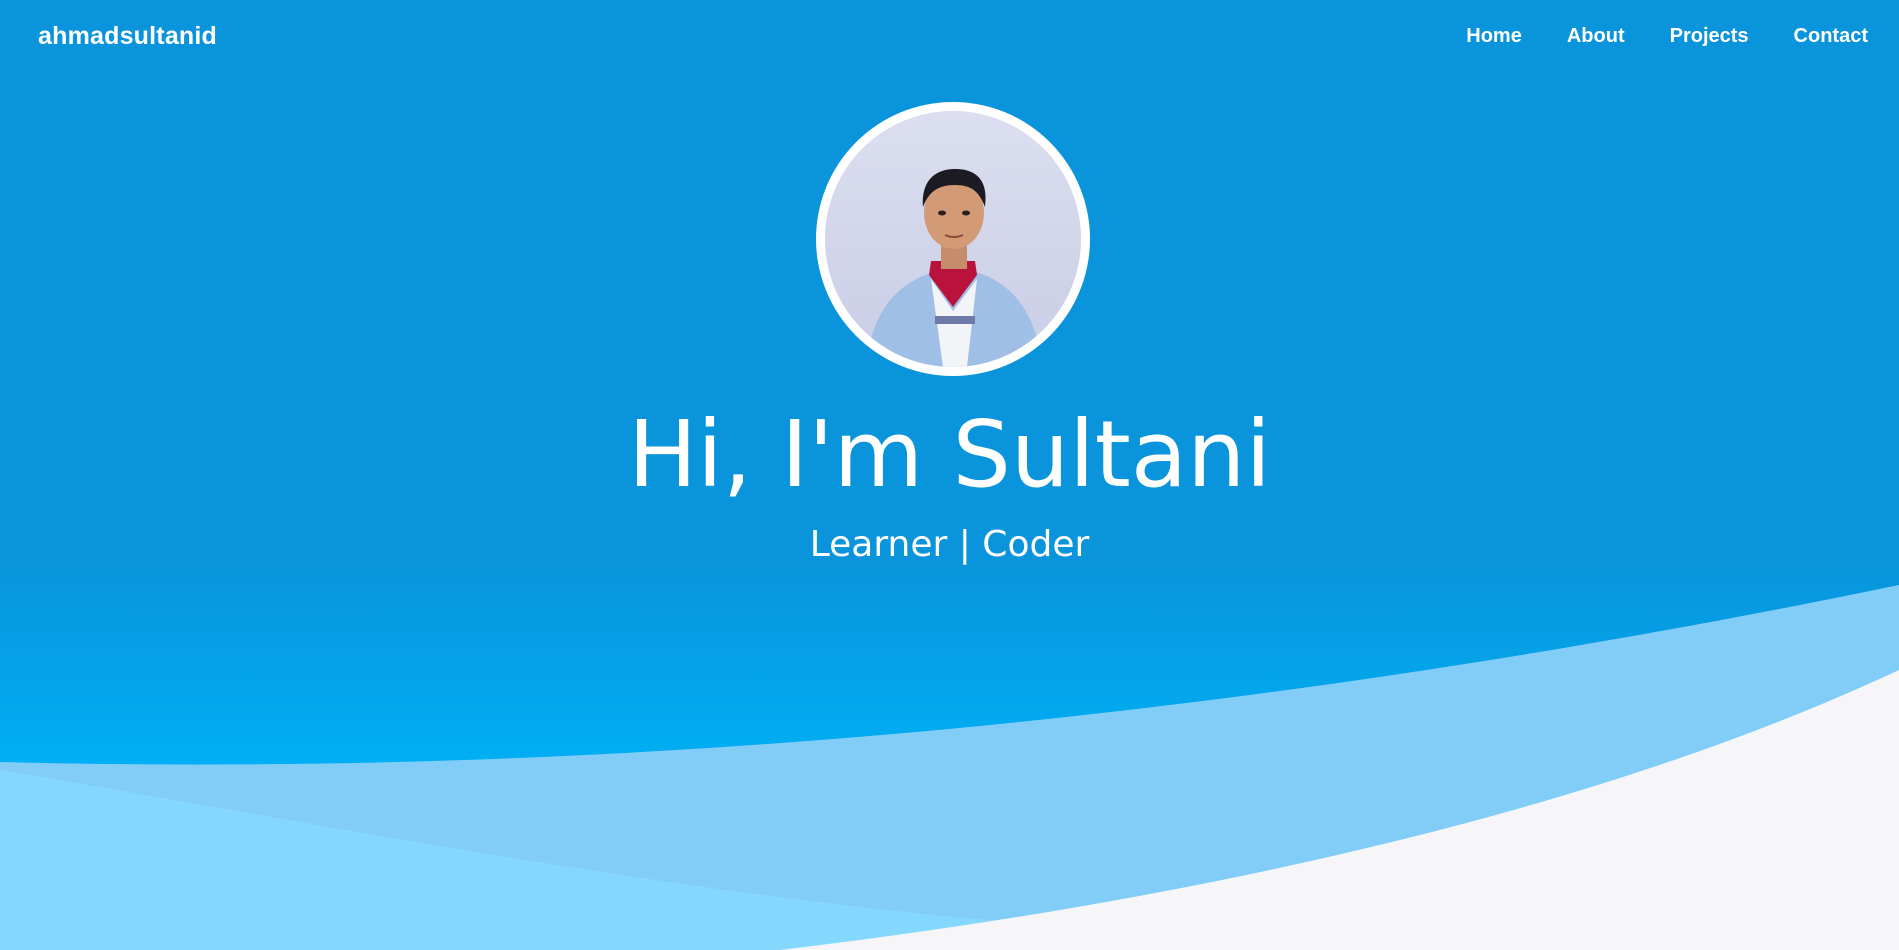 Image resolution: width=1899 pixels, height=950 pixels. Describe the element at coordinates (1831, 36) in the screenshot. I see `nav-link-contact: Contact` at that location.